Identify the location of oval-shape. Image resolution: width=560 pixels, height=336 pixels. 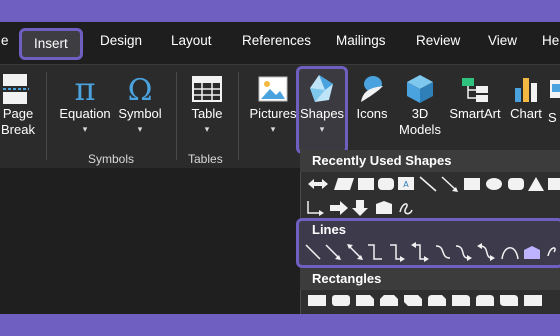
(494, 184).